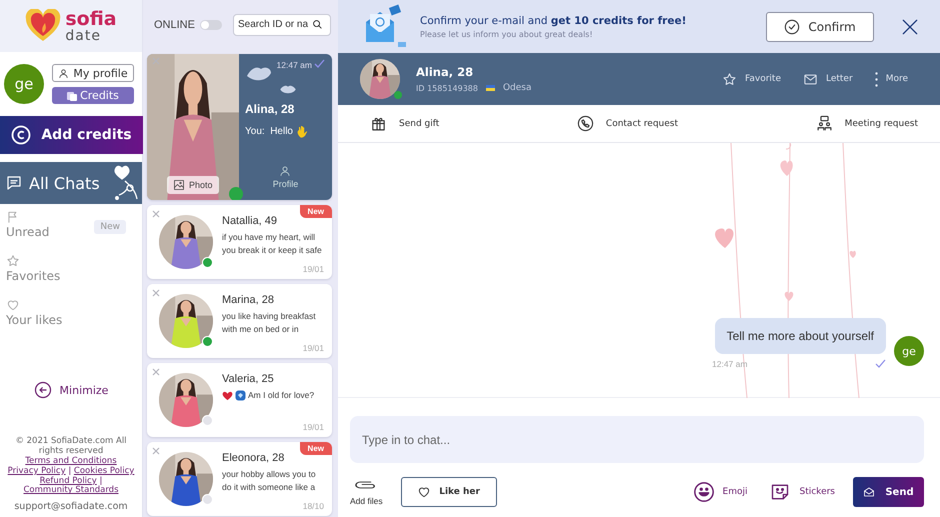 The image size is (940, 517). I want to click on chat-card: Marina, 28 you like having breakfast with me on bed or in 19/01, so click(239, 321).